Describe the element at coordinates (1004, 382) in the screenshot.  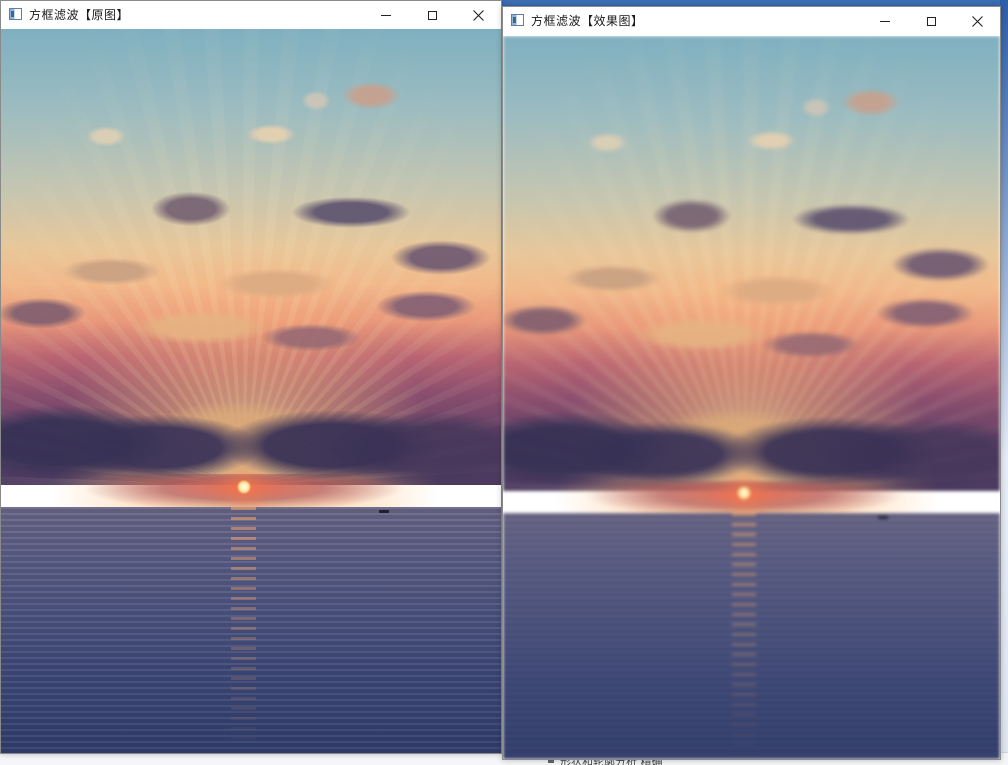
I see `background-window-edge` at that location.